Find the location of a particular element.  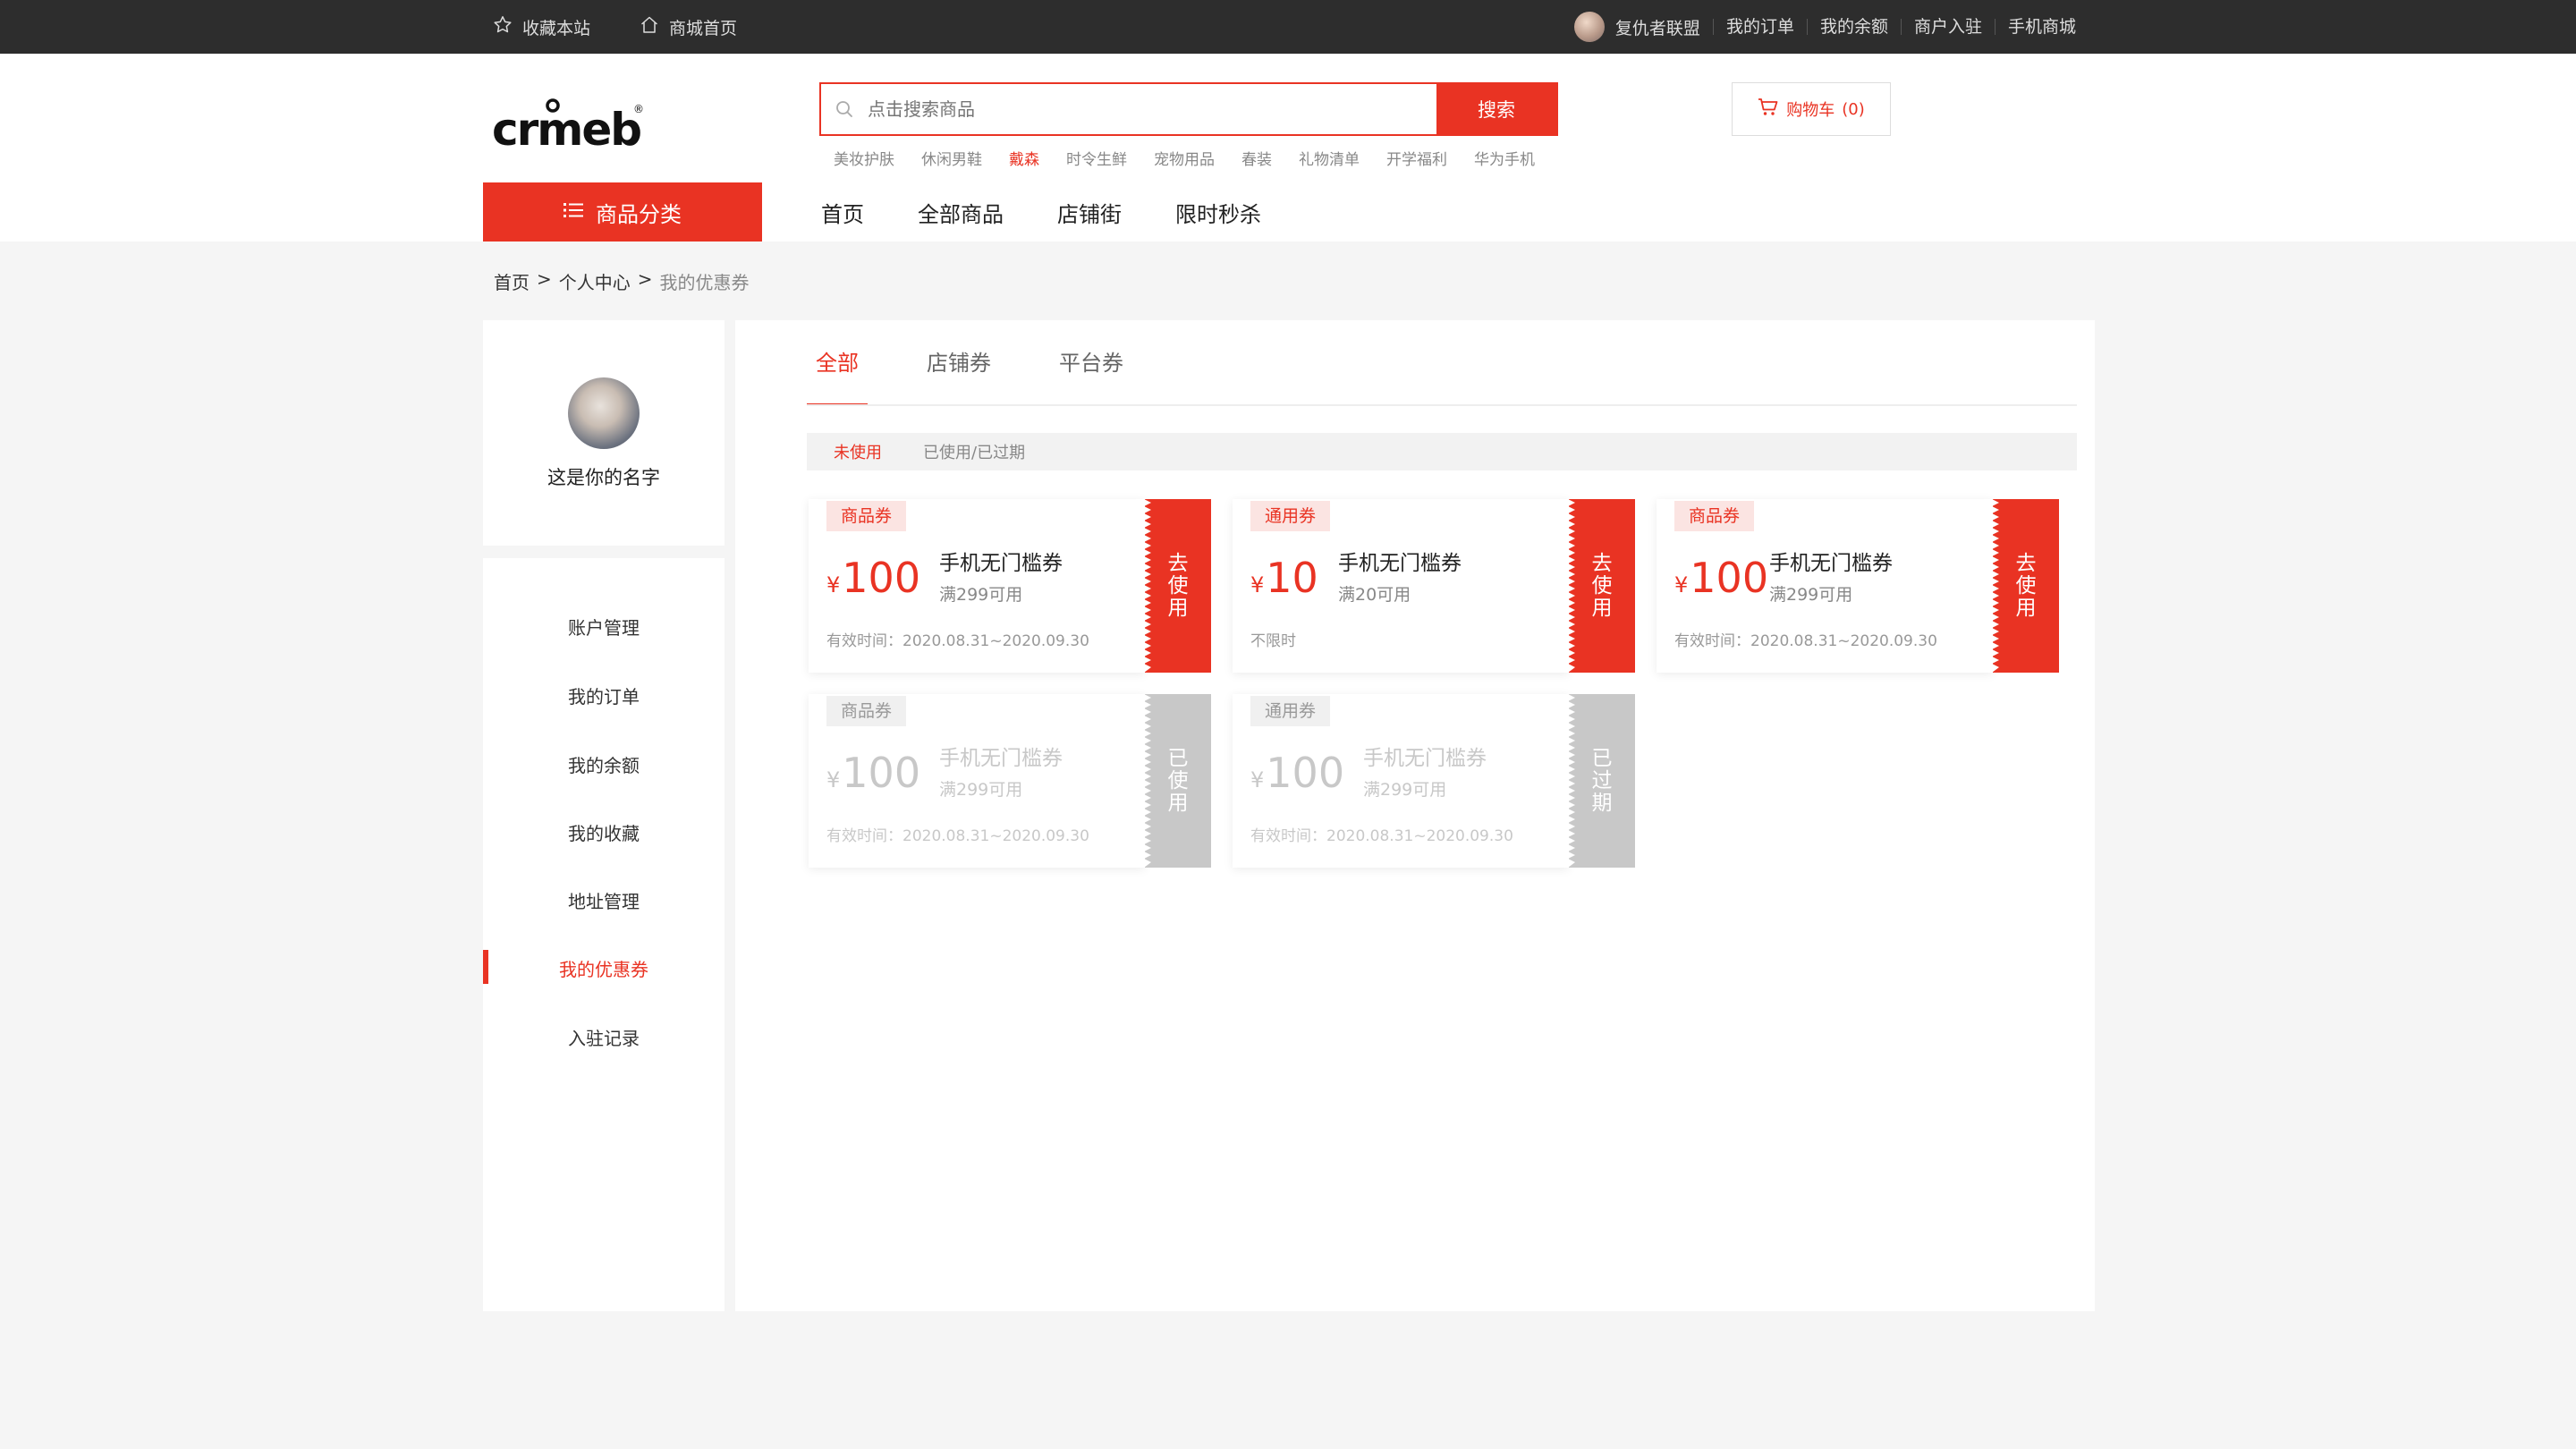

menu-item-account: 账户管理 is located at coordinates (603, 627).